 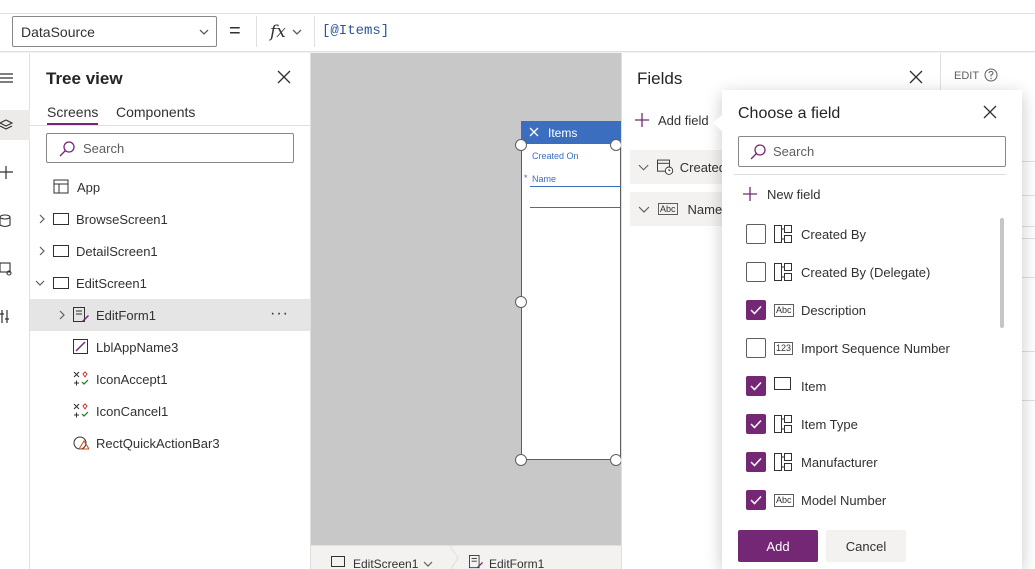 What do you see at coordinates (15, 221) in the screenshot?
I see `data-button` at bounding box center [15, 221].